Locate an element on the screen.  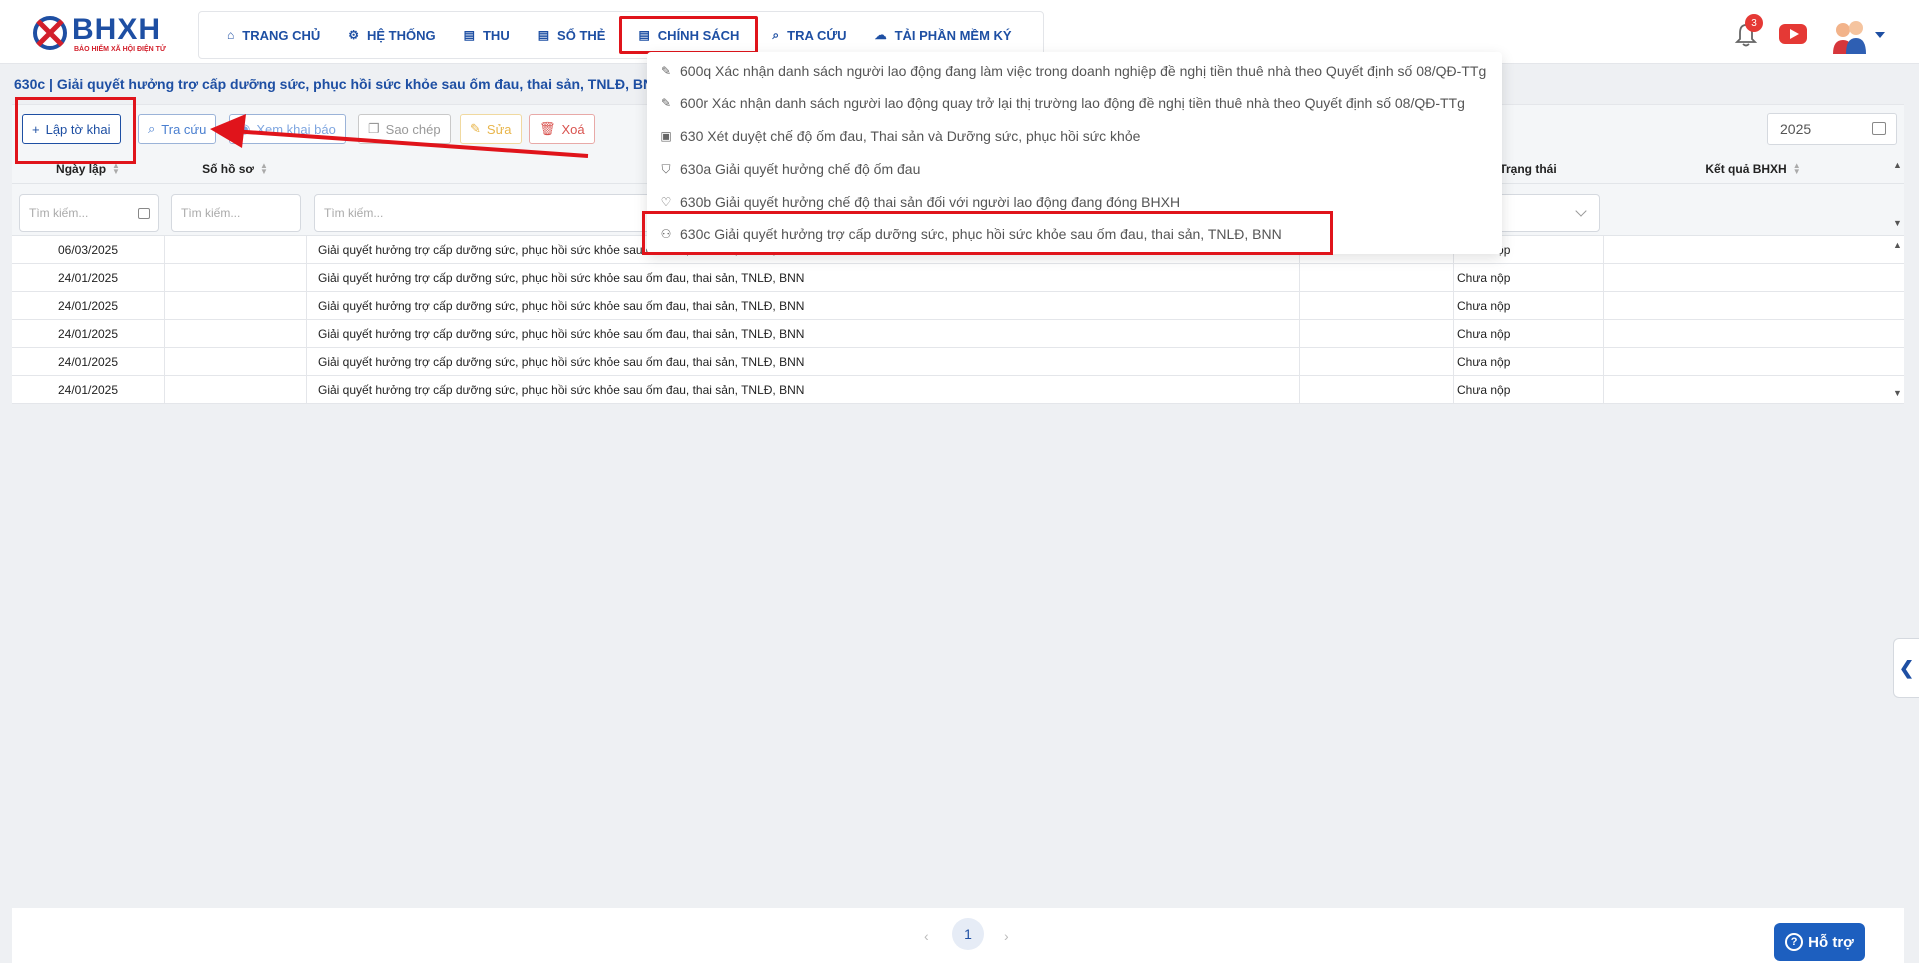
youtube-icon is located at coordinates (1793, 34).